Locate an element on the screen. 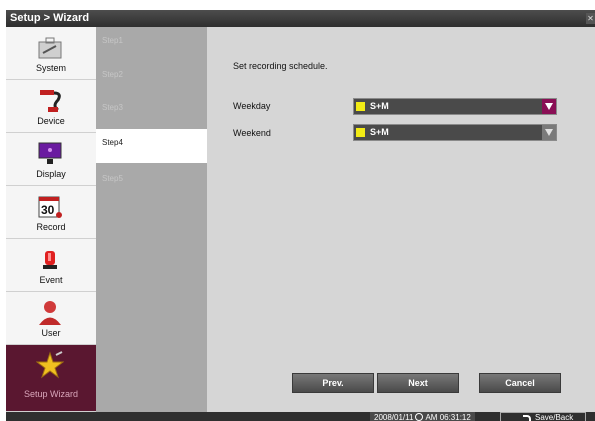  weekend-label: Weekend is located at coordinates (252, 133).